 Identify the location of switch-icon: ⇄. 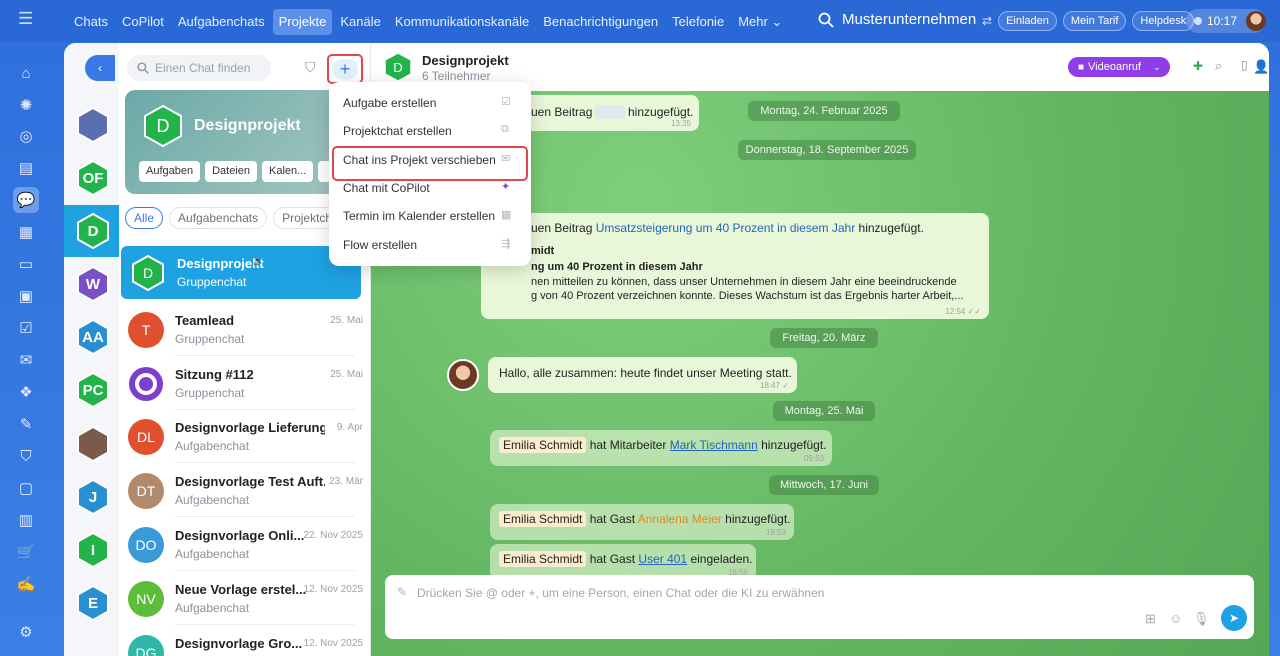
(987, 21).